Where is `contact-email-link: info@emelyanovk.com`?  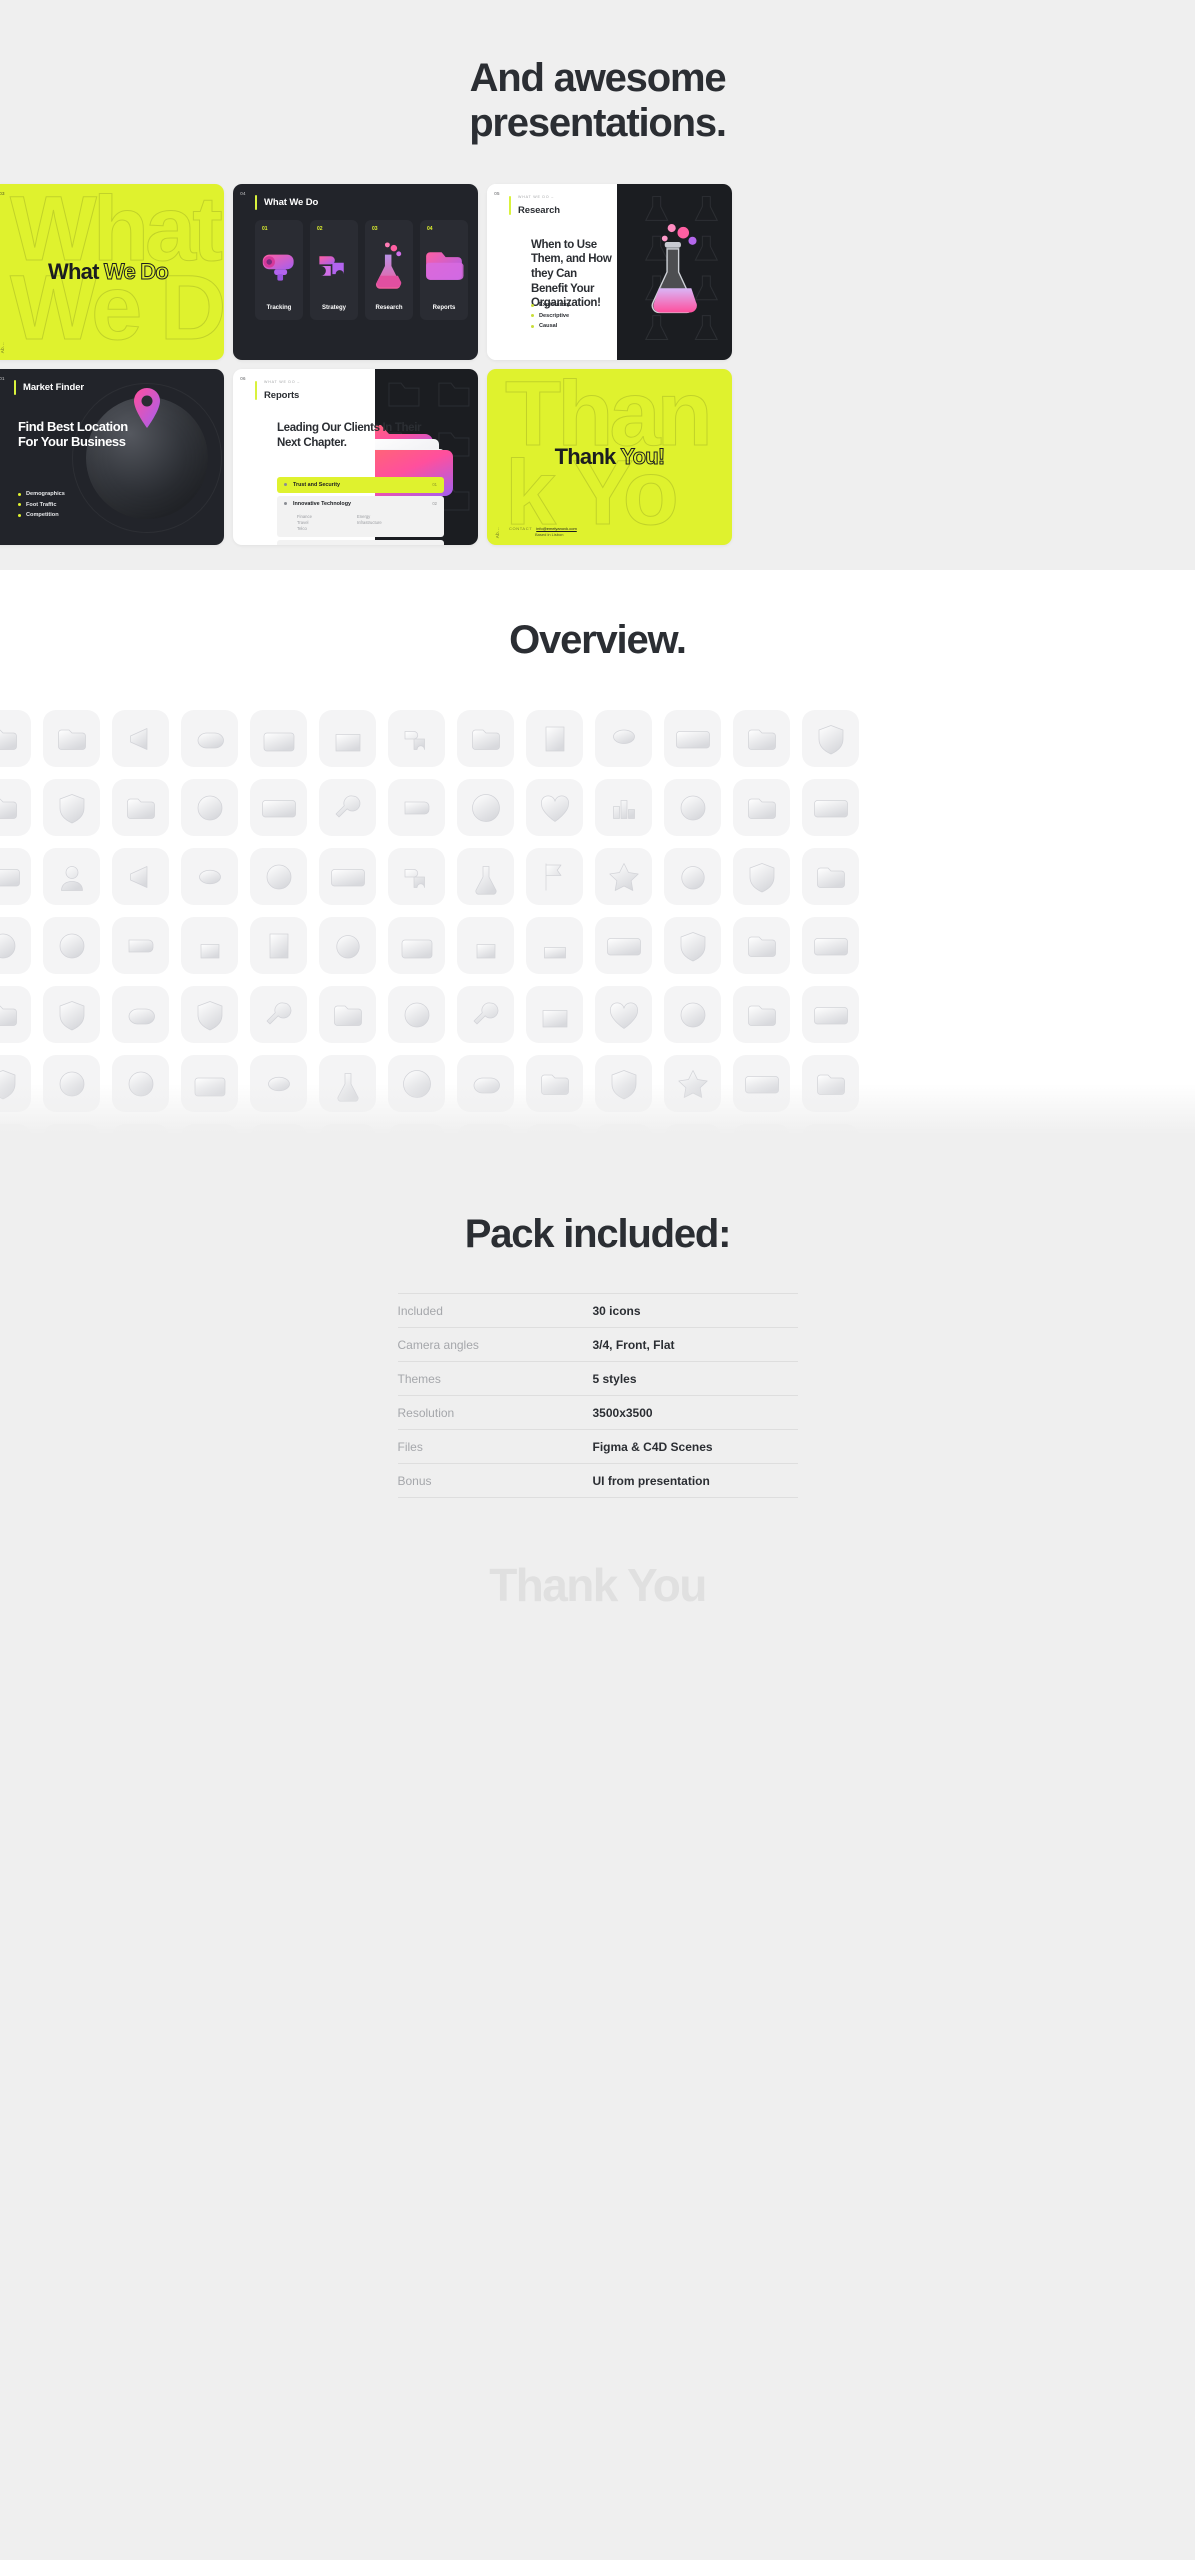
contact-email-link: info@emelyanovk.com is located at coordinates (556, 528).